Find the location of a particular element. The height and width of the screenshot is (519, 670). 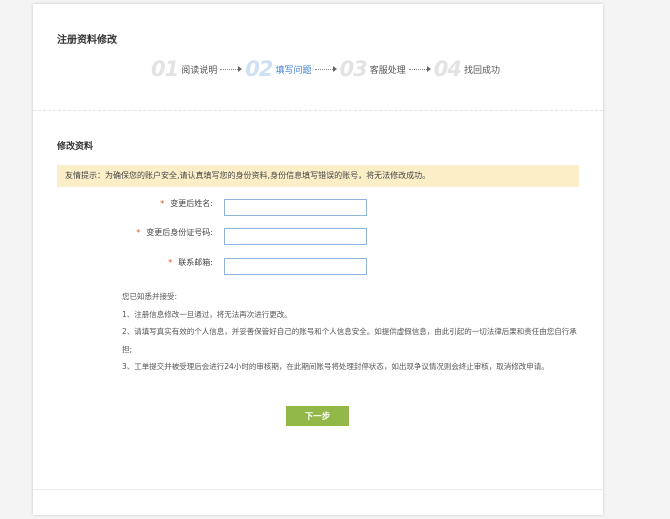

step-label: 阅读说明 is located at coordinates (199, 70).